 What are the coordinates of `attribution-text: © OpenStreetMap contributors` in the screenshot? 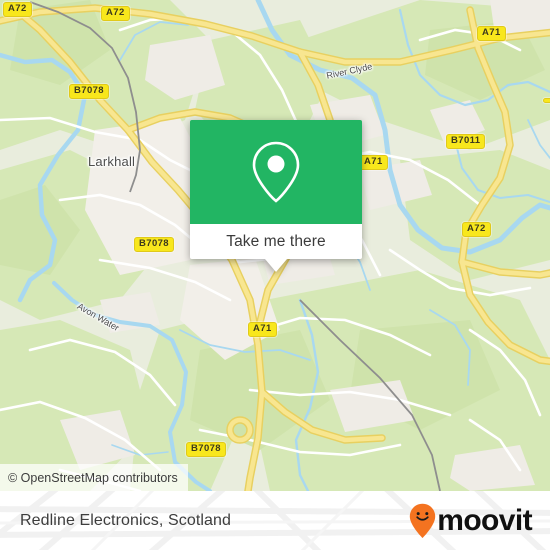 It's located at (93, 477).